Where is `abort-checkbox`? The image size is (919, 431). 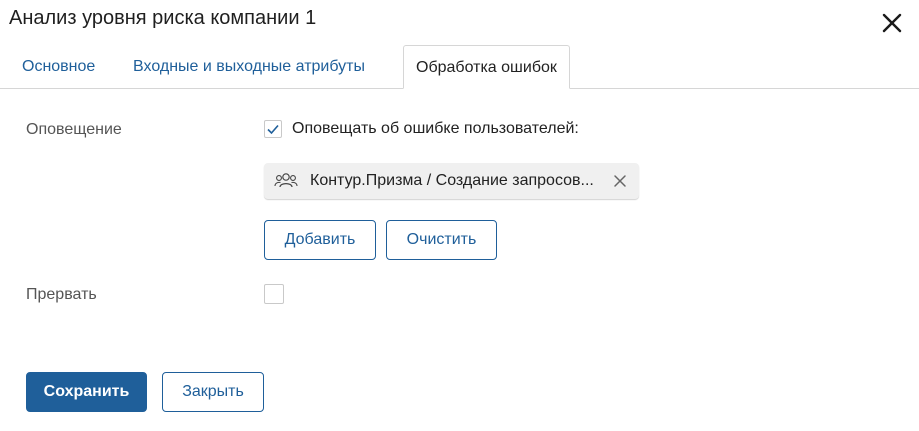 abort-checkbox is located at coordinates (274, 294).